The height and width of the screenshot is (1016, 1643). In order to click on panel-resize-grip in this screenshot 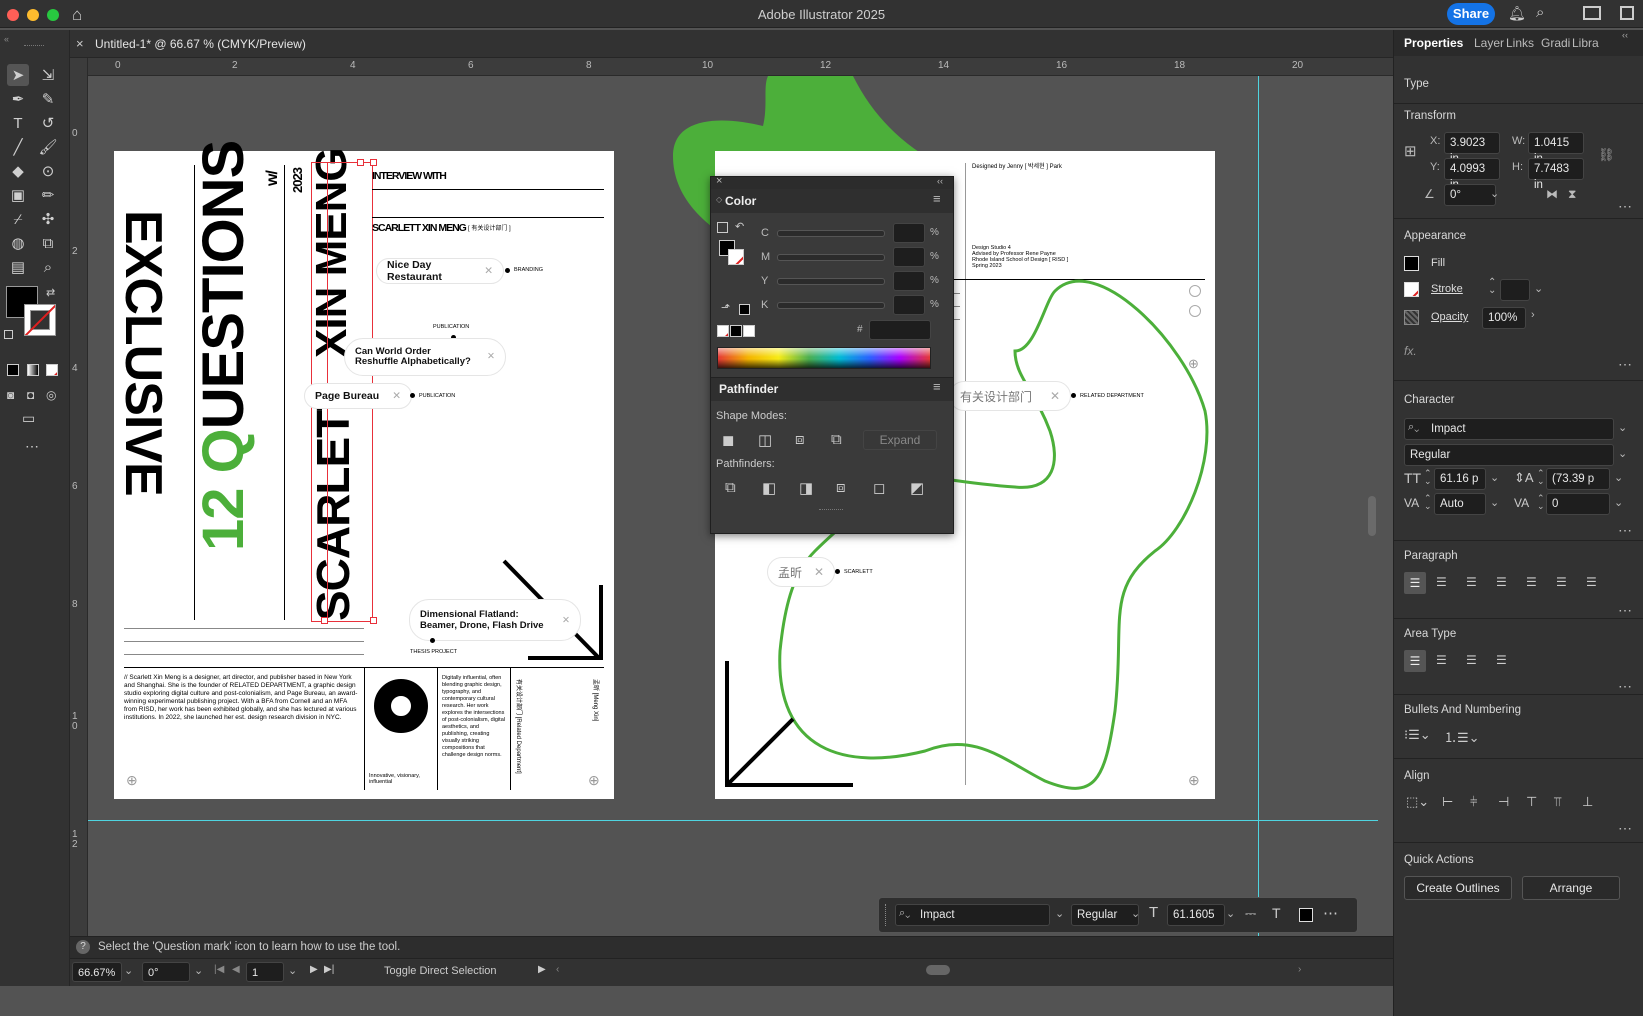, I will do `click(831, 510)`.